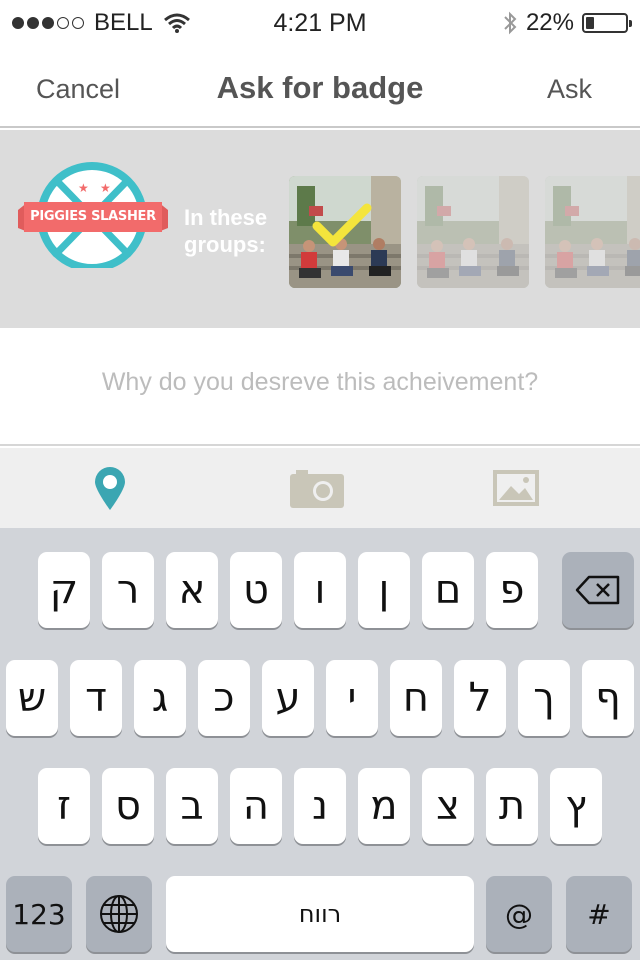 The height and width of the screenshot is (960, 640). Describe the element at coordinates (448, 590) in the screenshot. I see `key-letter: ם` at that location.